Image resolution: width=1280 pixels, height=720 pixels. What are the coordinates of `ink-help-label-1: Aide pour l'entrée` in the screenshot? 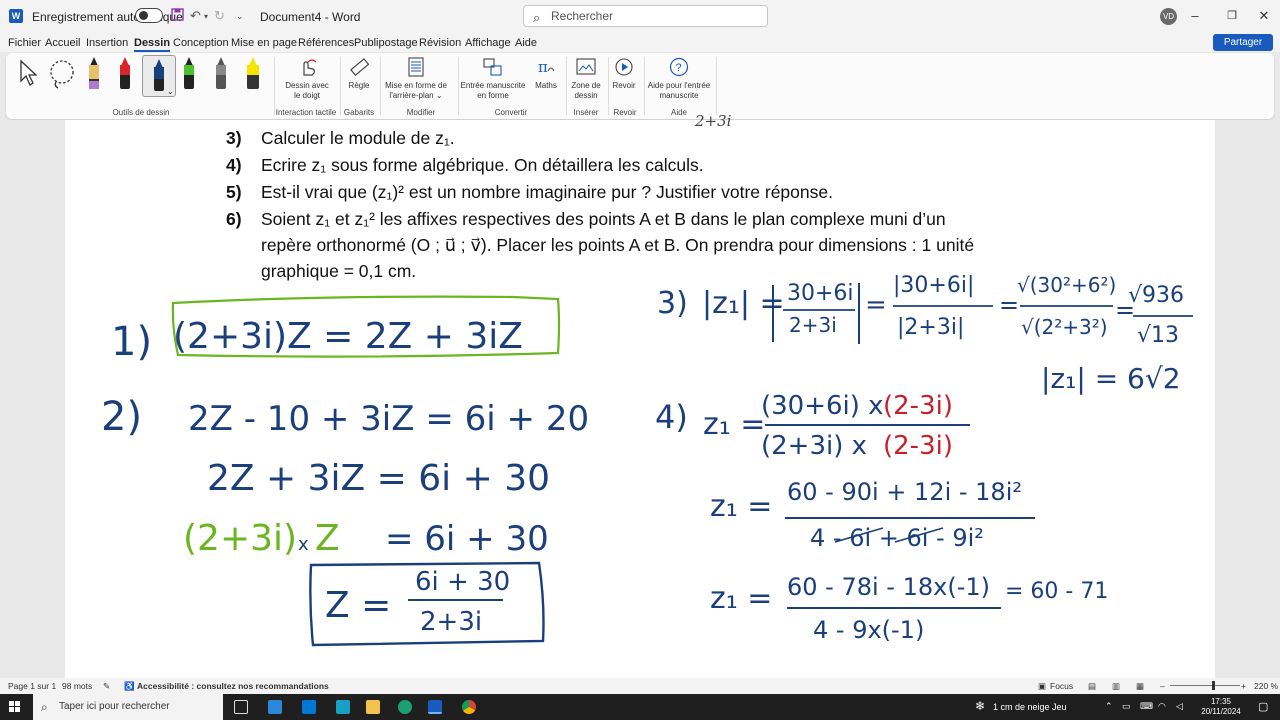 It's located at (679, 85).